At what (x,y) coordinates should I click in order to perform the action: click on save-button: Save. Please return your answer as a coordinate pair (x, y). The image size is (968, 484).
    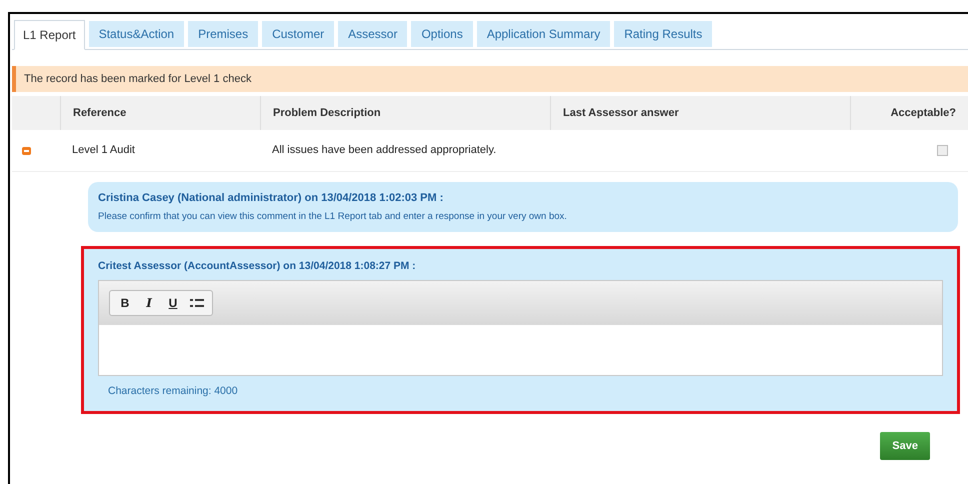
    Looking at the image, I should click on (905, 446).